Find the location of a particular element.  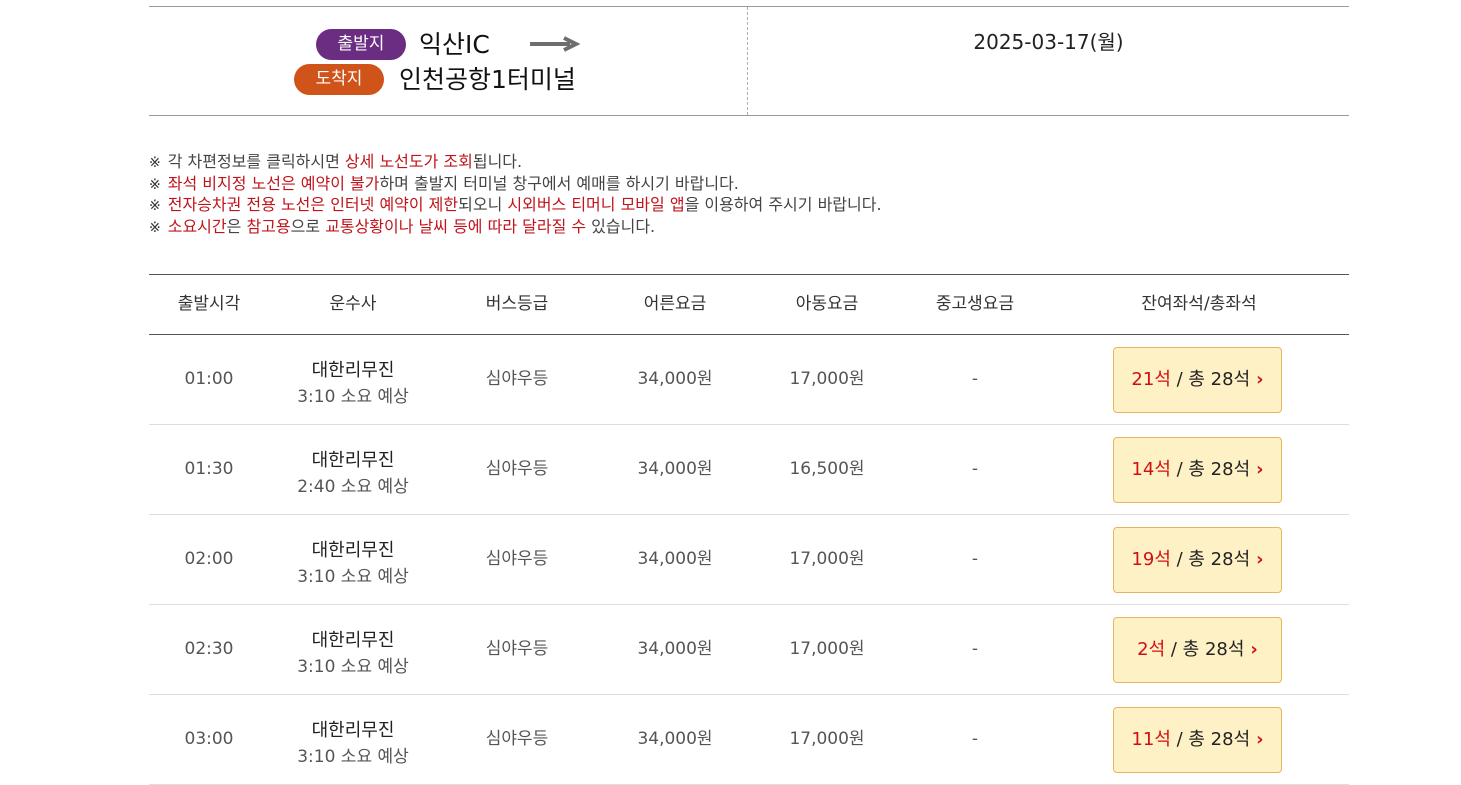

select-seat-button: 11석 / 총 28석 › is located at coordinates (1197, 740).